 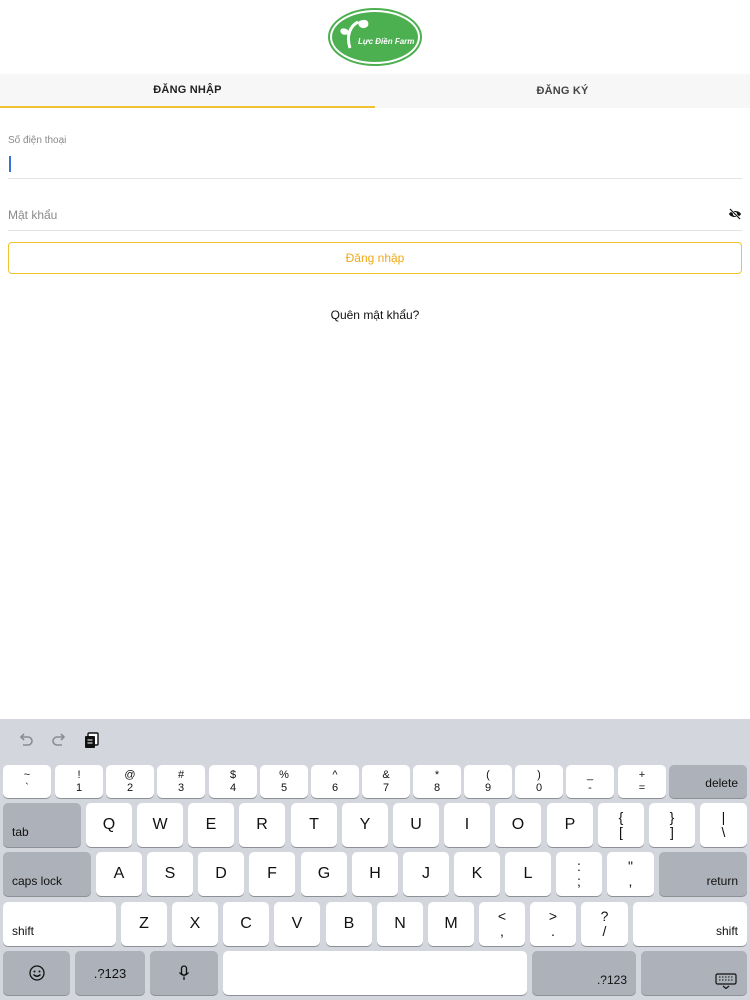 What do you see at coordinates (467, 825) in the screenshot?
I see `key-i: I` at bounding box center [467, 825].